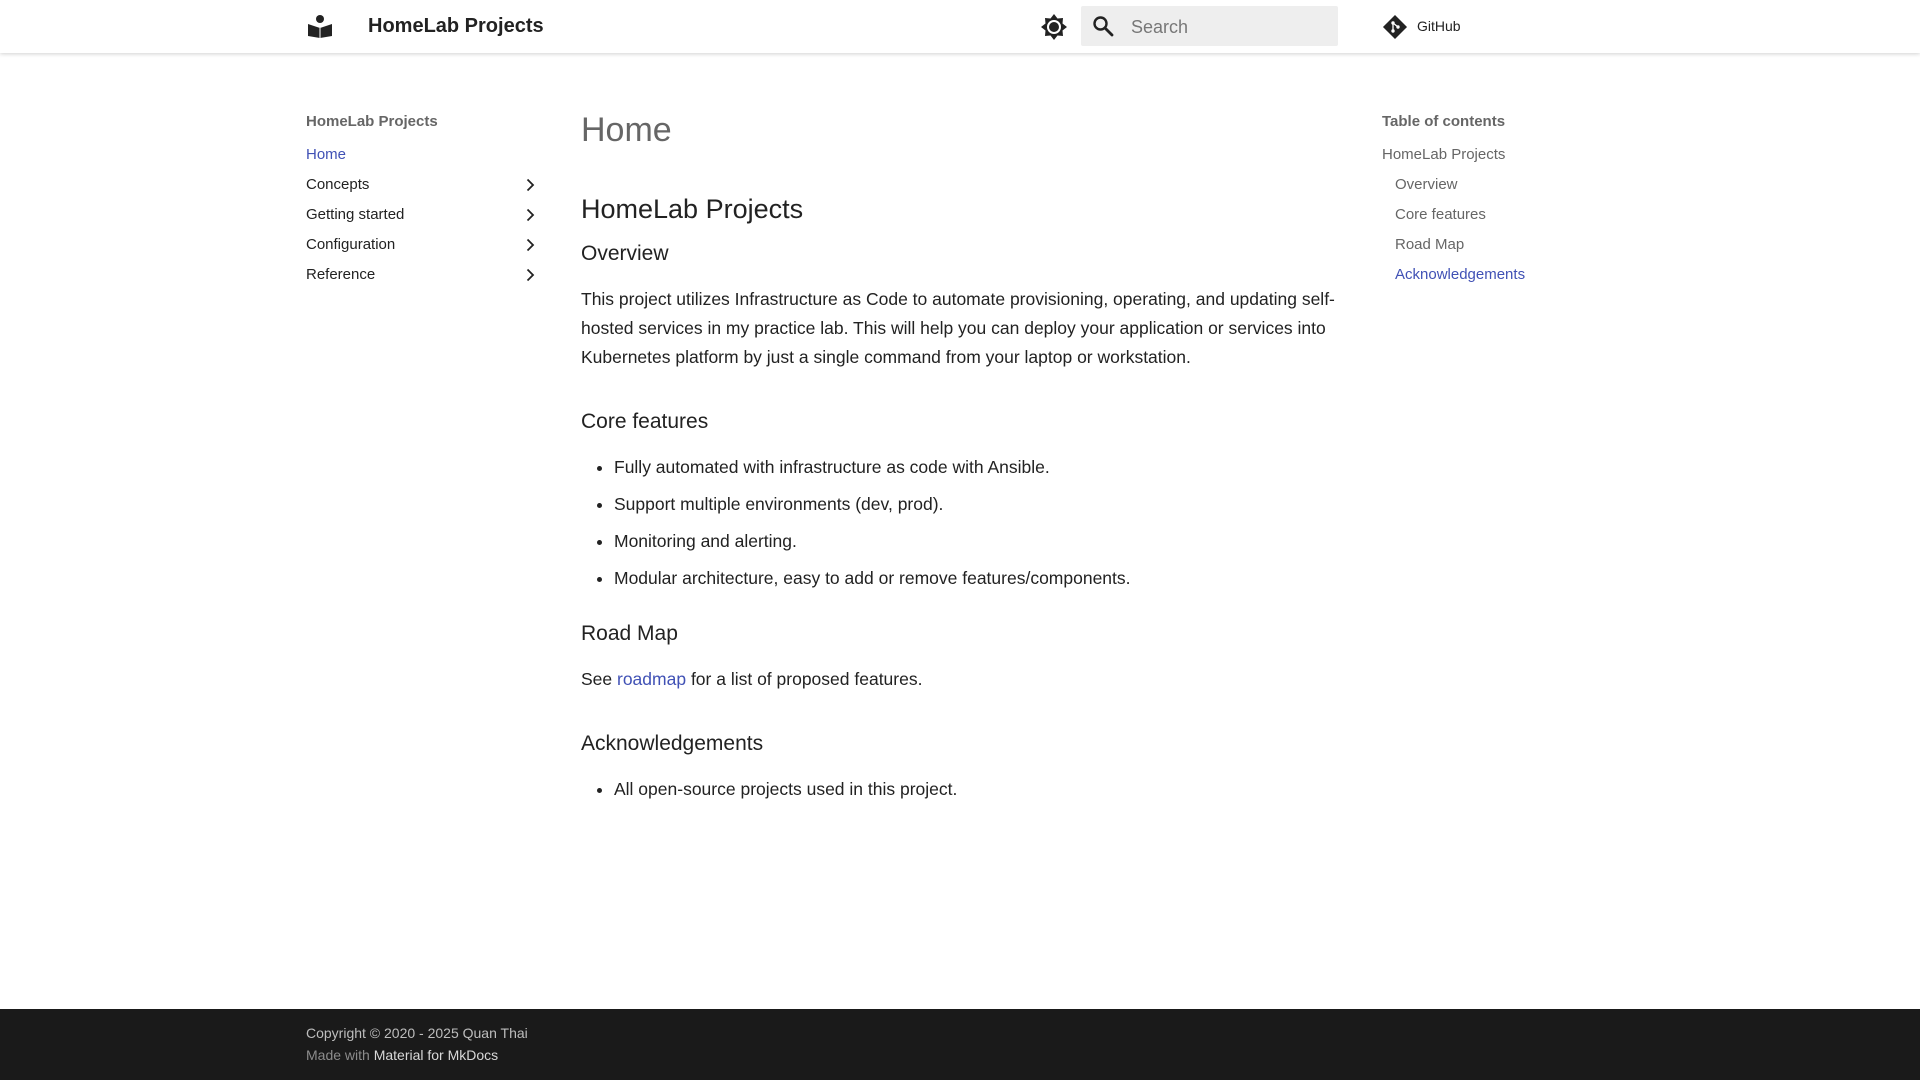 The height and width of the screenshot is (1080, 1920). I want to click on road-map-suffix: for a list of proposed features., so click(804, 679).